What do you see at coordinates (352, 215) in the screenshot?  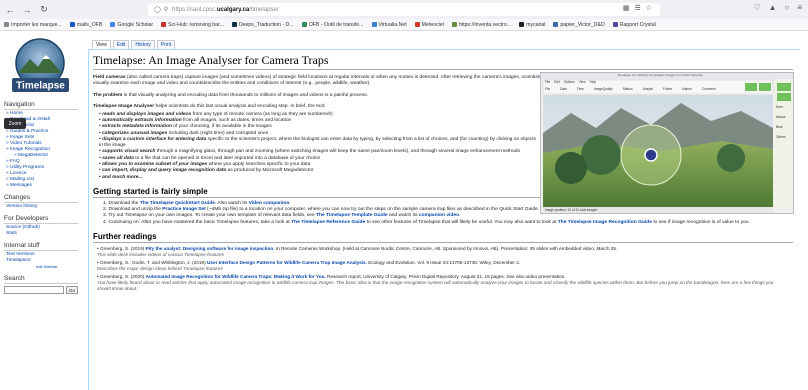 I see `step-link: The Timelapse Template Guide` at bounding box center [352, 215].